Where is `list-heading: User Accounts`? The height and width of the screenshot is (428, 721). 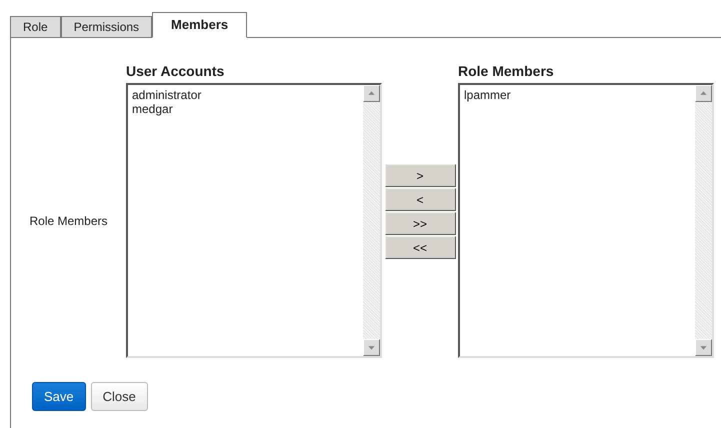 list-heading: User Accounts is located at coordinates (176, 72).